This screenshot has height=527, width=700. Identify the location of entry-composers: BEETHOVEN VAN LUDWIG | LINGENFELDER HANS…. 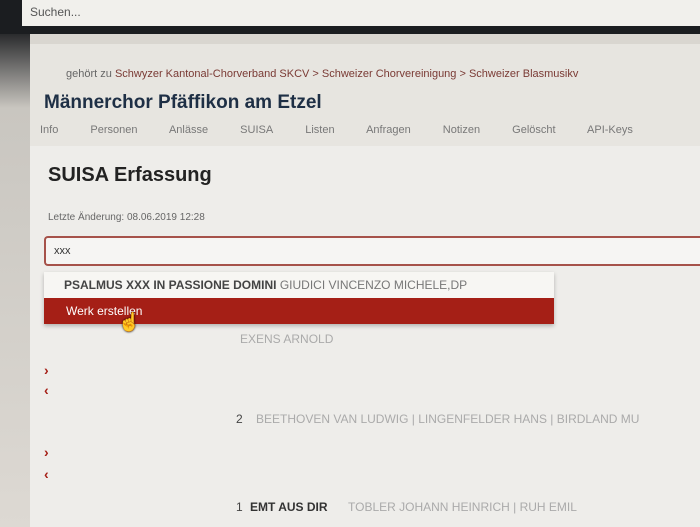
(448, 419).